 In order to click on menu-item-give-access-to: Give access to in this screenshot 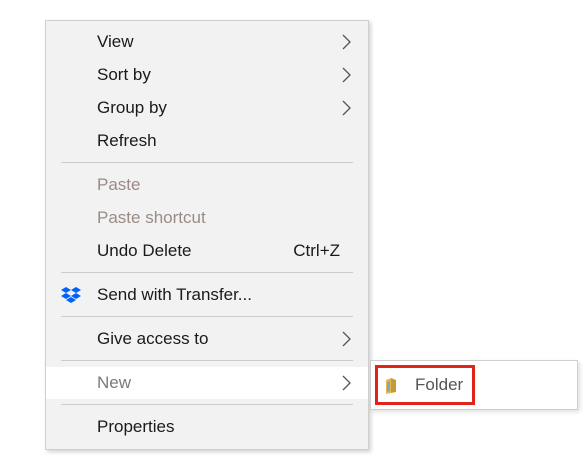, I will do `click(207, 339)`.